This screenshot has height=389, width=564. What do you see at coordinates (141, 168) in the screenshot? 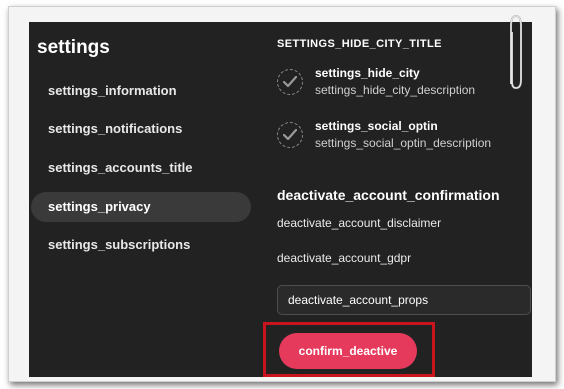
I see `sidebar-item-accounts: settings_accounts_title` at bounding box center [141, 168].